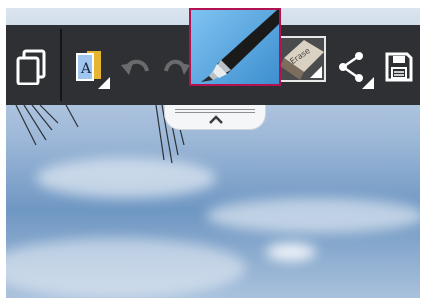  I want to click on text-tool-icon: A, so click(91, 68).